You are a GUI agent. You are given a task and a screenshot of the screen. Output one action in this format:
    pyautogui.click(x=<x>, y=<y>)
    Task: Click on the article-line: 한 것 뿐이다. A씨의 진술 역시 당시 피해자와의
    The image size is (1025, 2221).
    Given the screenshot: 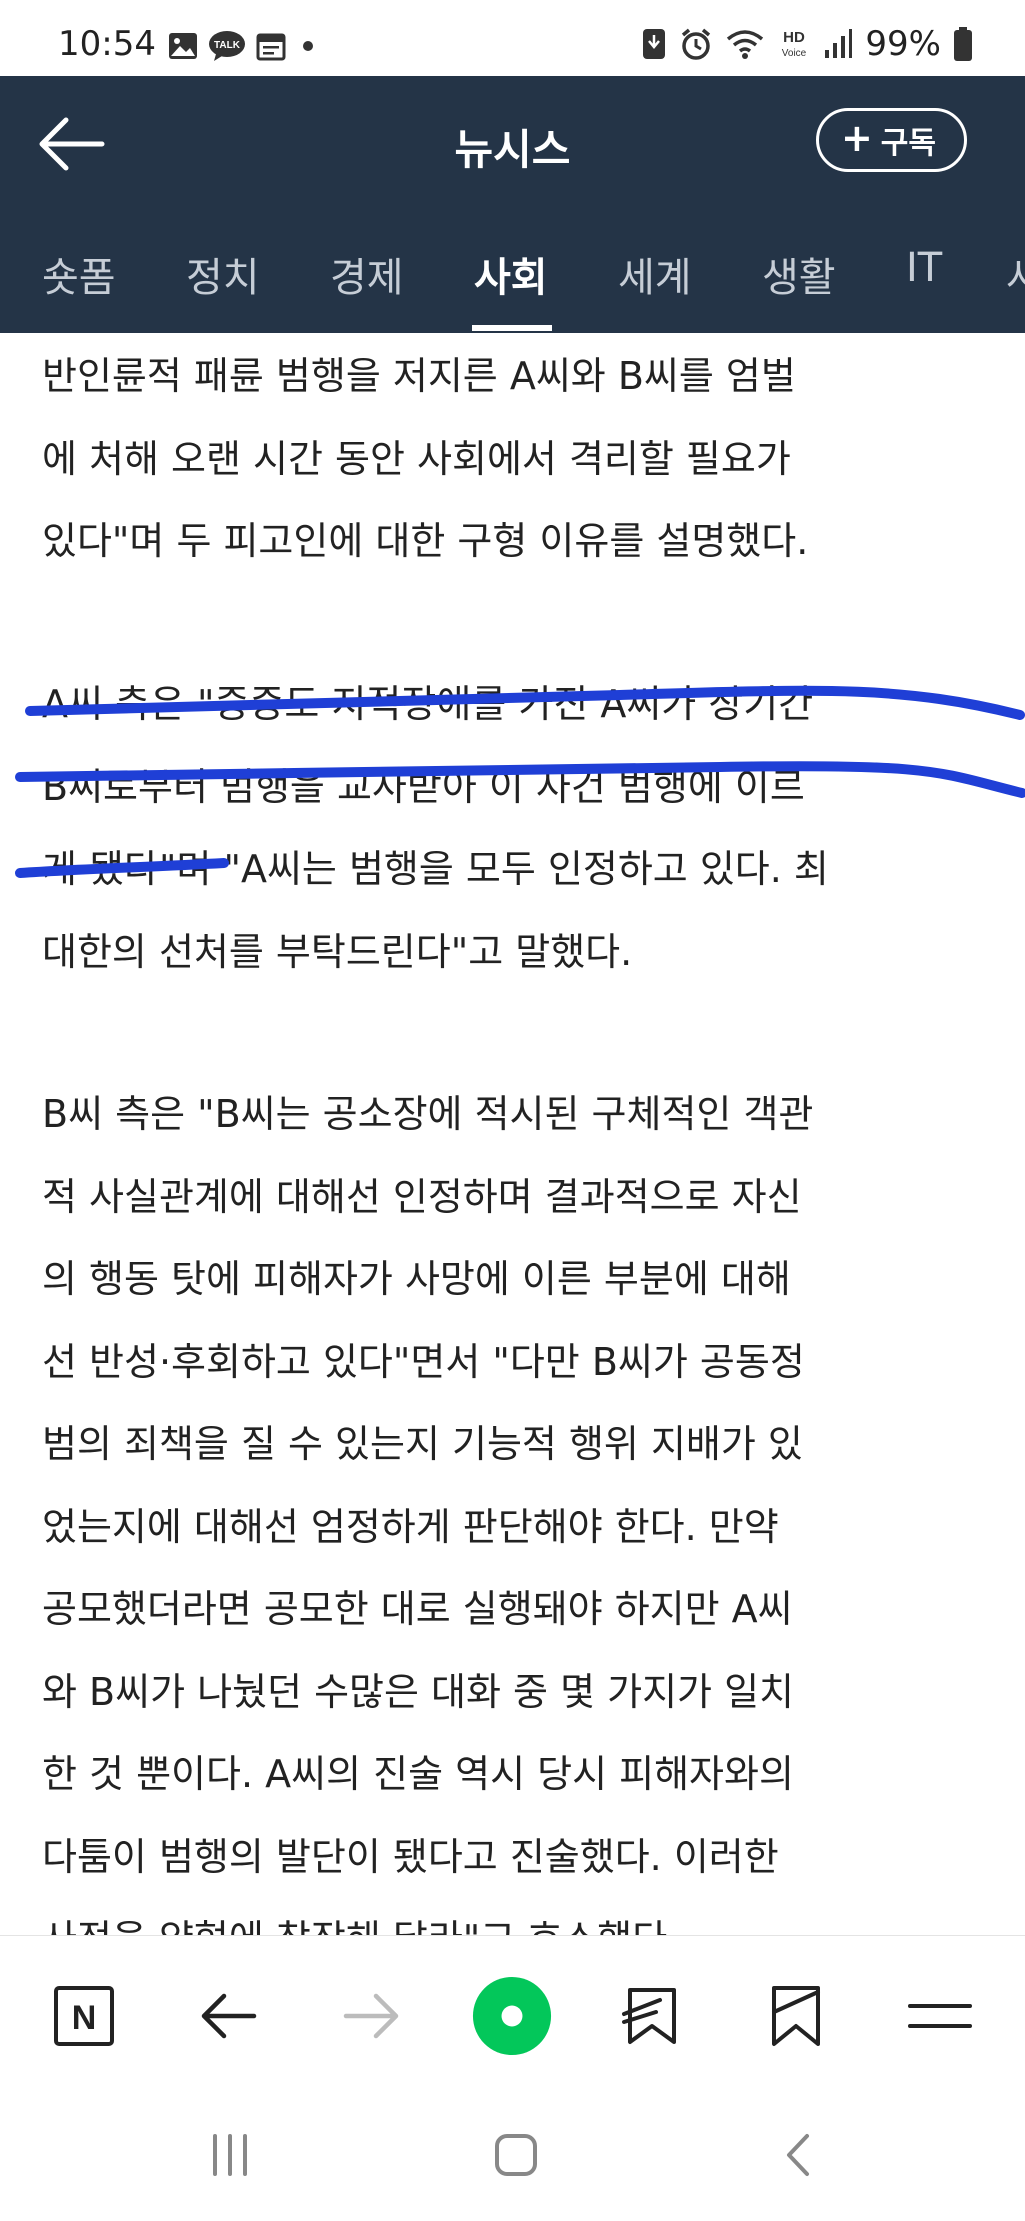 What is the action you would take?
    pyautogui.click(x=418, y=1774)
    